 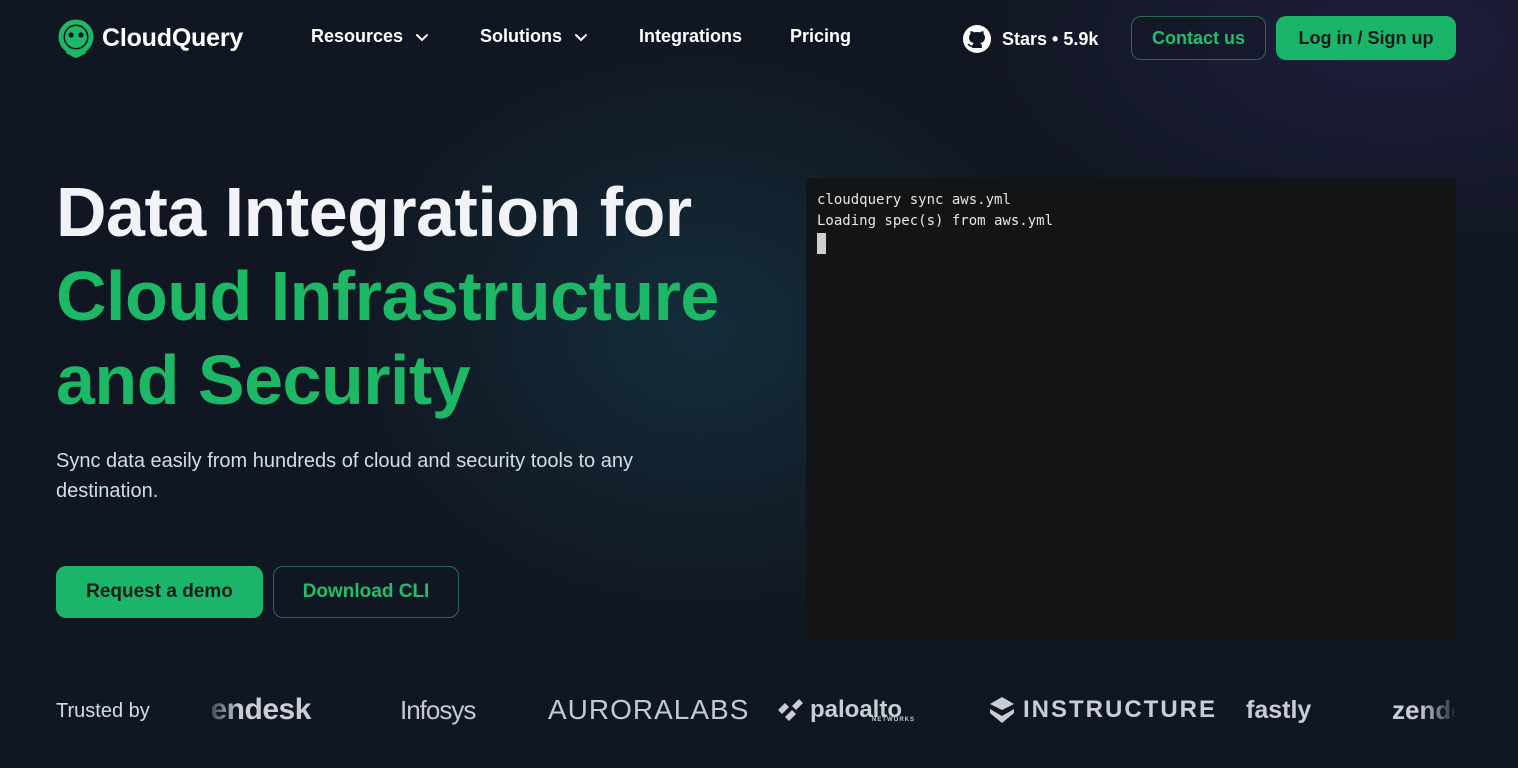 I want to click on hero-title-line-3: and Security, so click(x=263, y=380).